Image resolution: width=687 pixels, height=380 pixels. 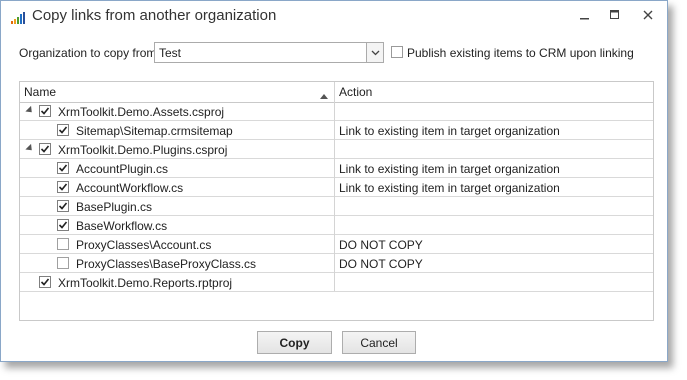 I want to click on close-button, so click(x=648, y=15).